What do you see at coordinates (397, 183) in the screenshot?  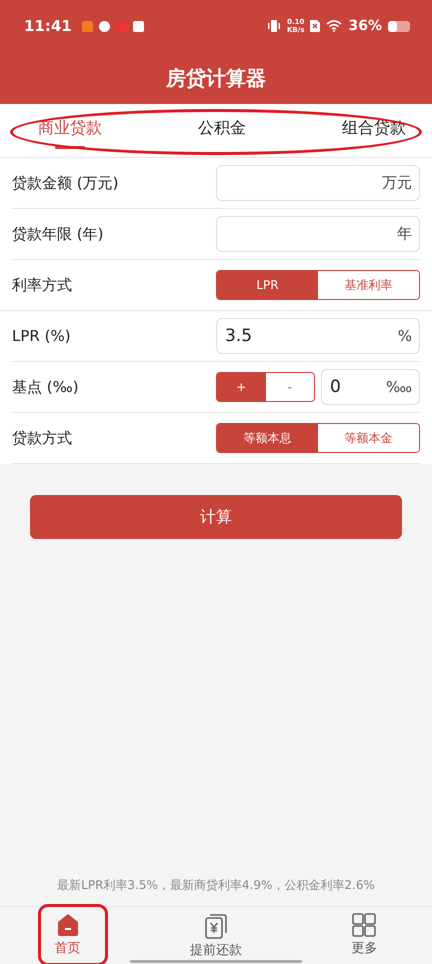 I see `unit-label: 万元` at bounding box center [397, 183].